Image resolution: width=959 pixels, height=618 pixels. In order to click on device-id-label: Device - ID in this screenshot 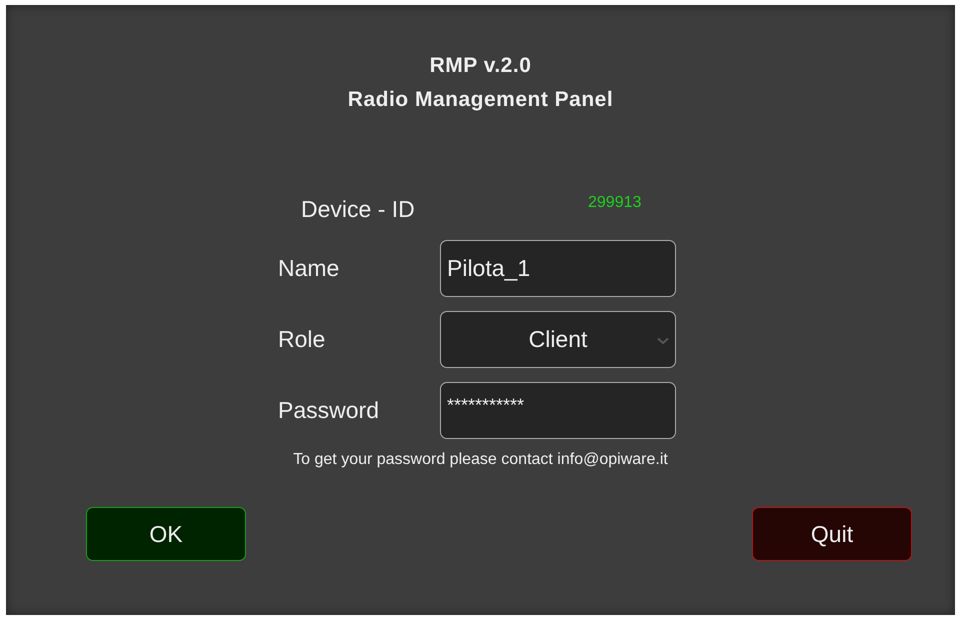, I will do `click(358, 209)`.